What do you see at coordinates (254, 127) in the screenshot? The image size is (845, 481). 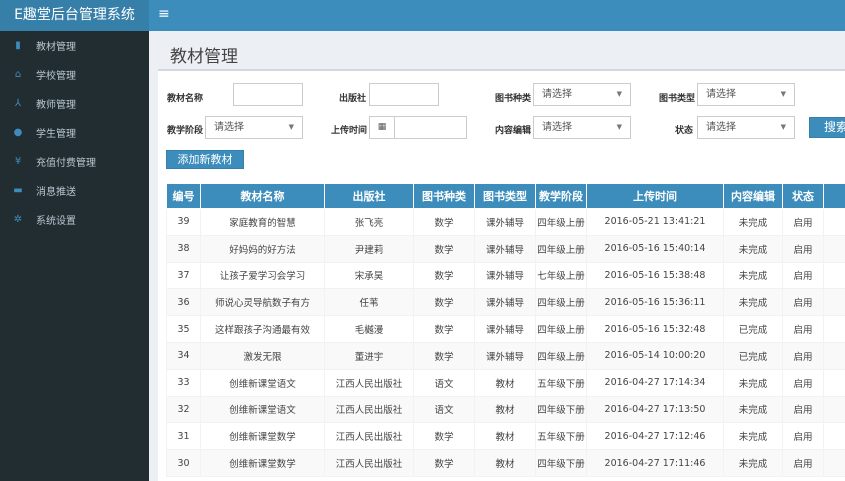 I see `stage-select: 请选择 ▼` at bounding box center [254, 127].